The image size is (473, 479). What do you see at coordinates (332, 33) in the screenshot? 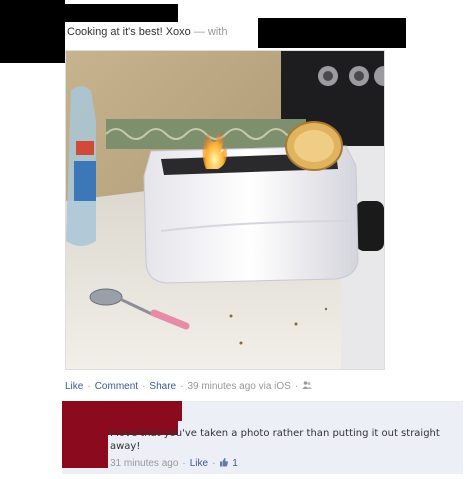
I see `redacted-tagged-friends` at bounding box center [332, 33].